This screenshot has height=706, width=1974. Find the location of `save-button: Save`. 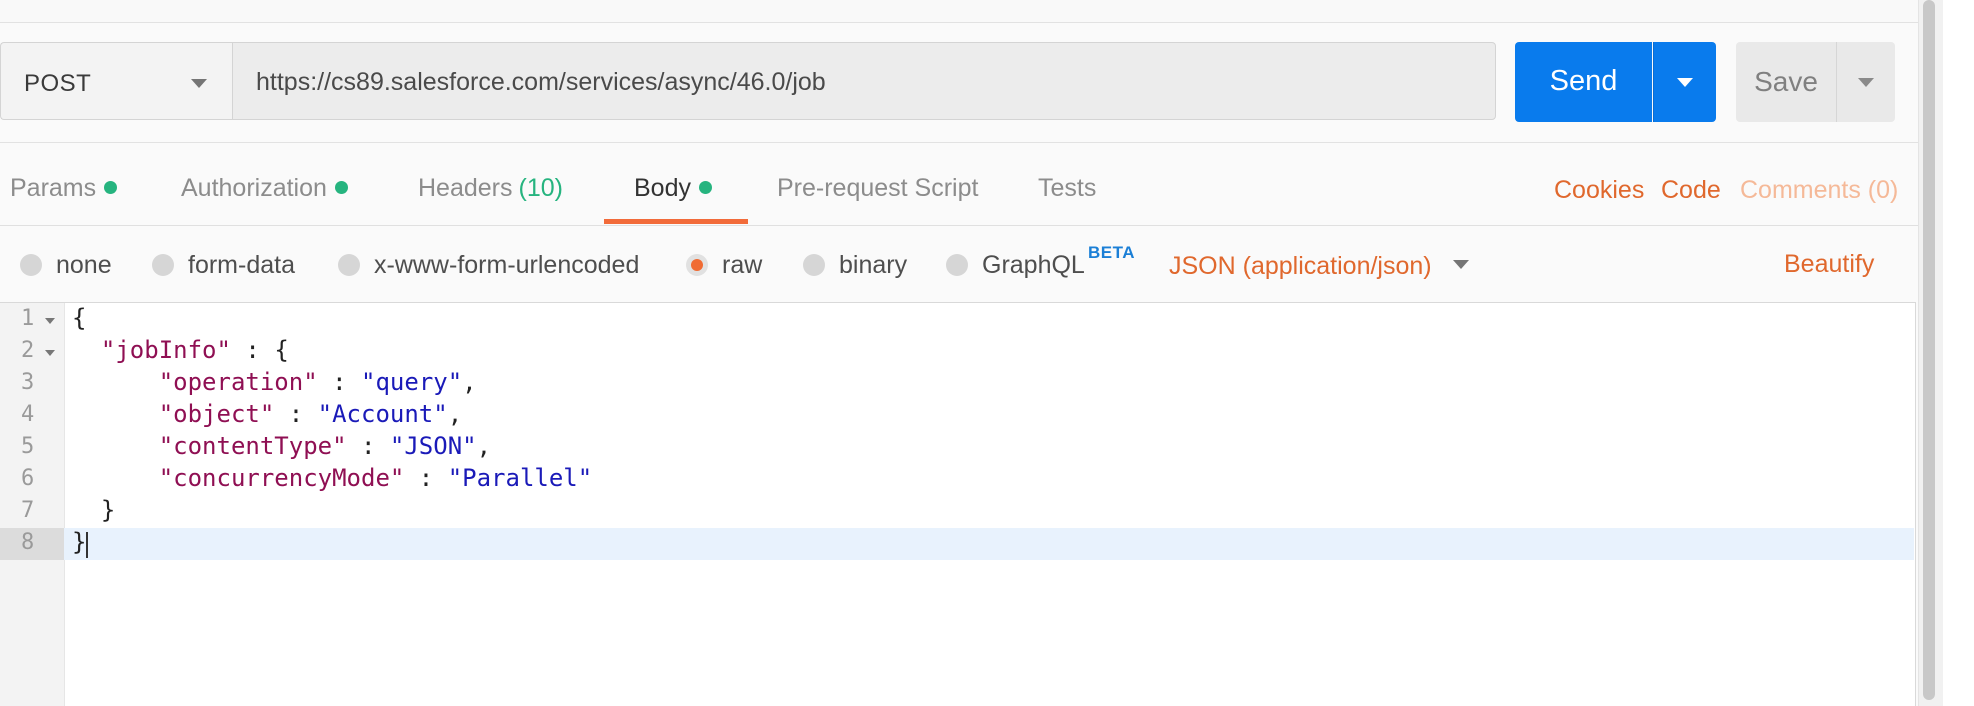

save-button: Save is located at coordinates (1786, 82).